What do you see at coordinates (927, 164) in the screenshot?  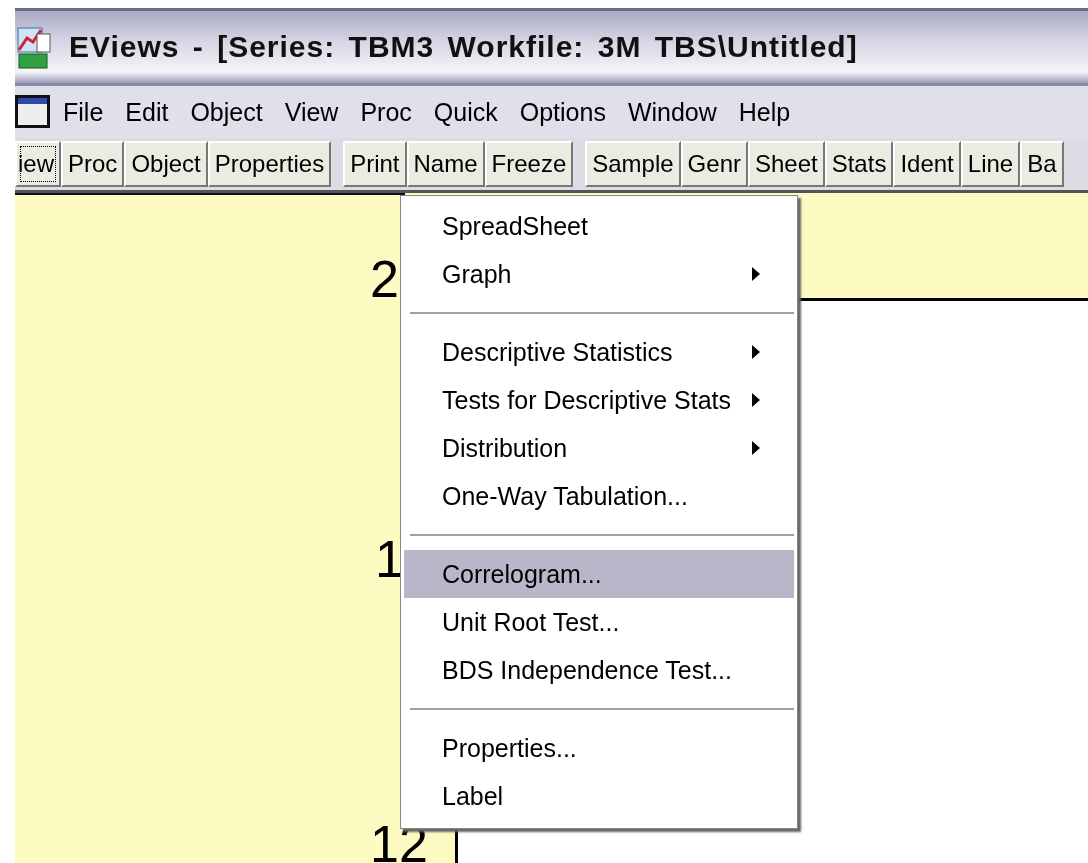 I see `toolbar-button: Ident` at bounding box center [927, 164].